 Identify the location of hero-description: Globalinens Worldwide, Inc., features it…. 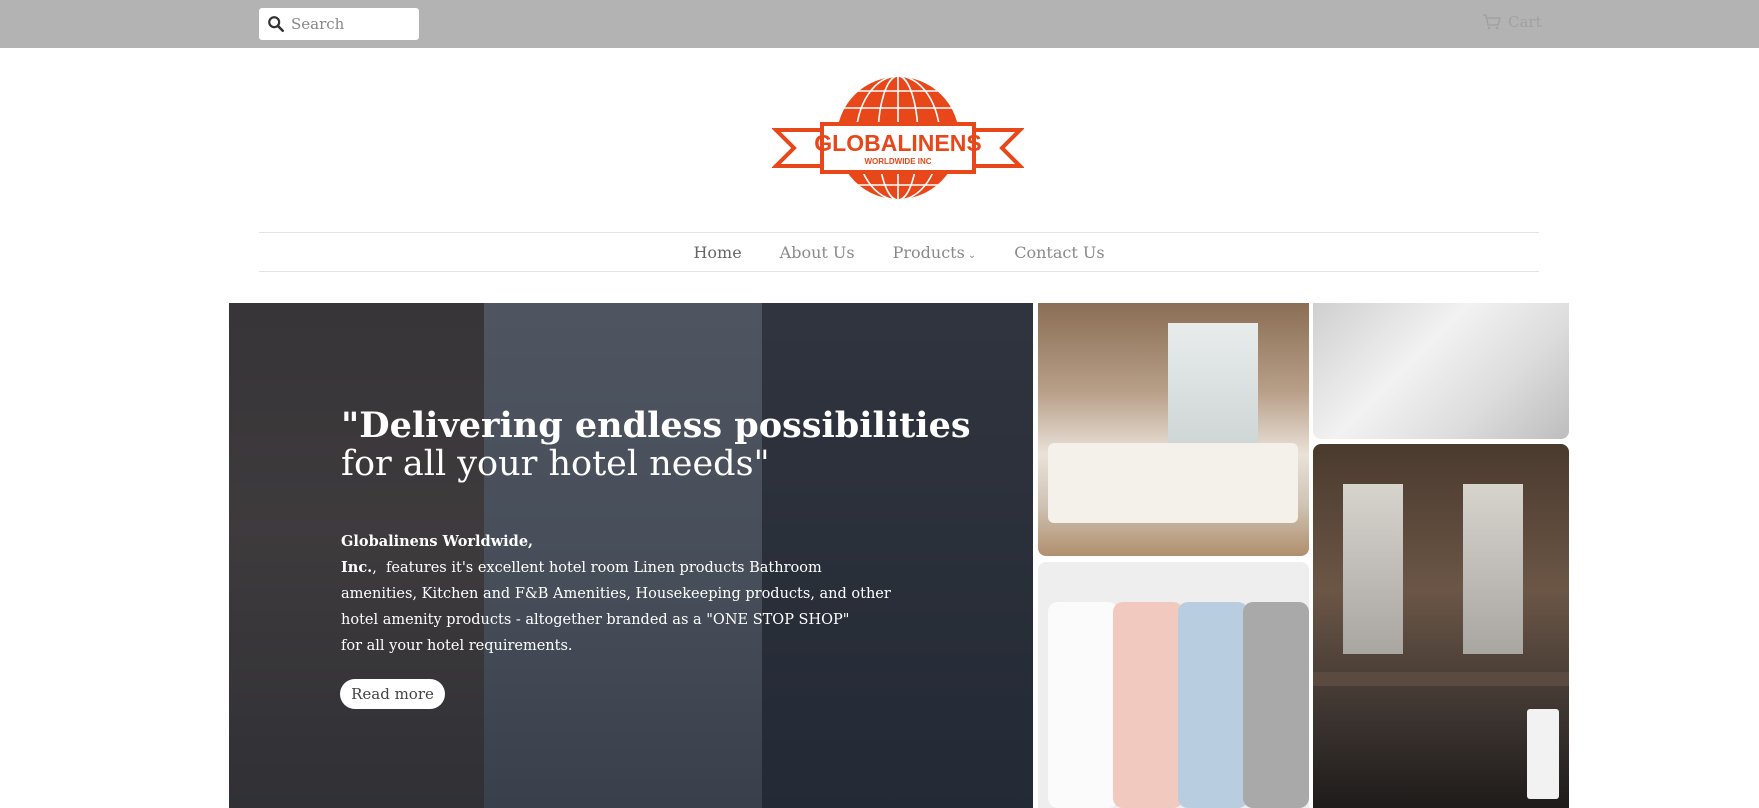
(661, 594).